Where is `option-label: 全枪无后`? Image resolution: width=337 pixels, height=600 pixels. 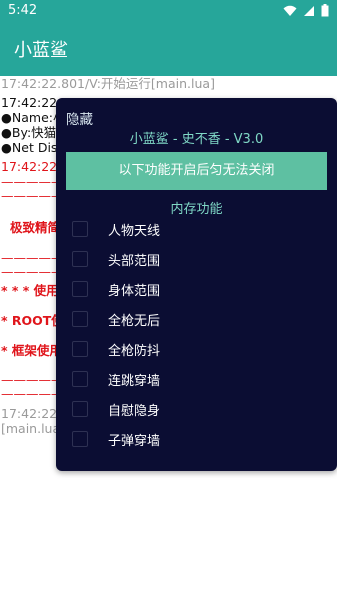 option-label: 全枪无后 is located at coordinates (134, 321).